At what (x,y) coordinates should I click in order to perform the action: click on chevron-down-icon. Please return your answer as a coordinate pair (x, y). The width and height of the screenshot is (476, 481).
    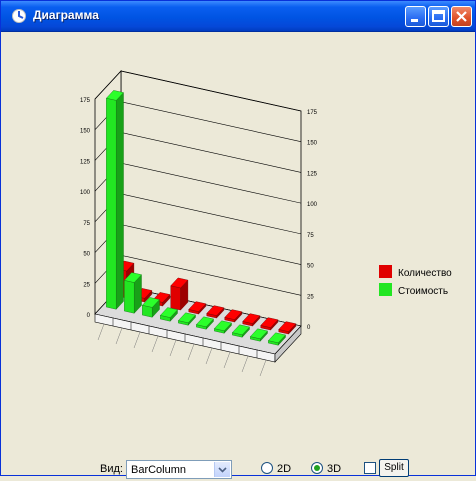
    Looking at the image, I should click on (222, 470).